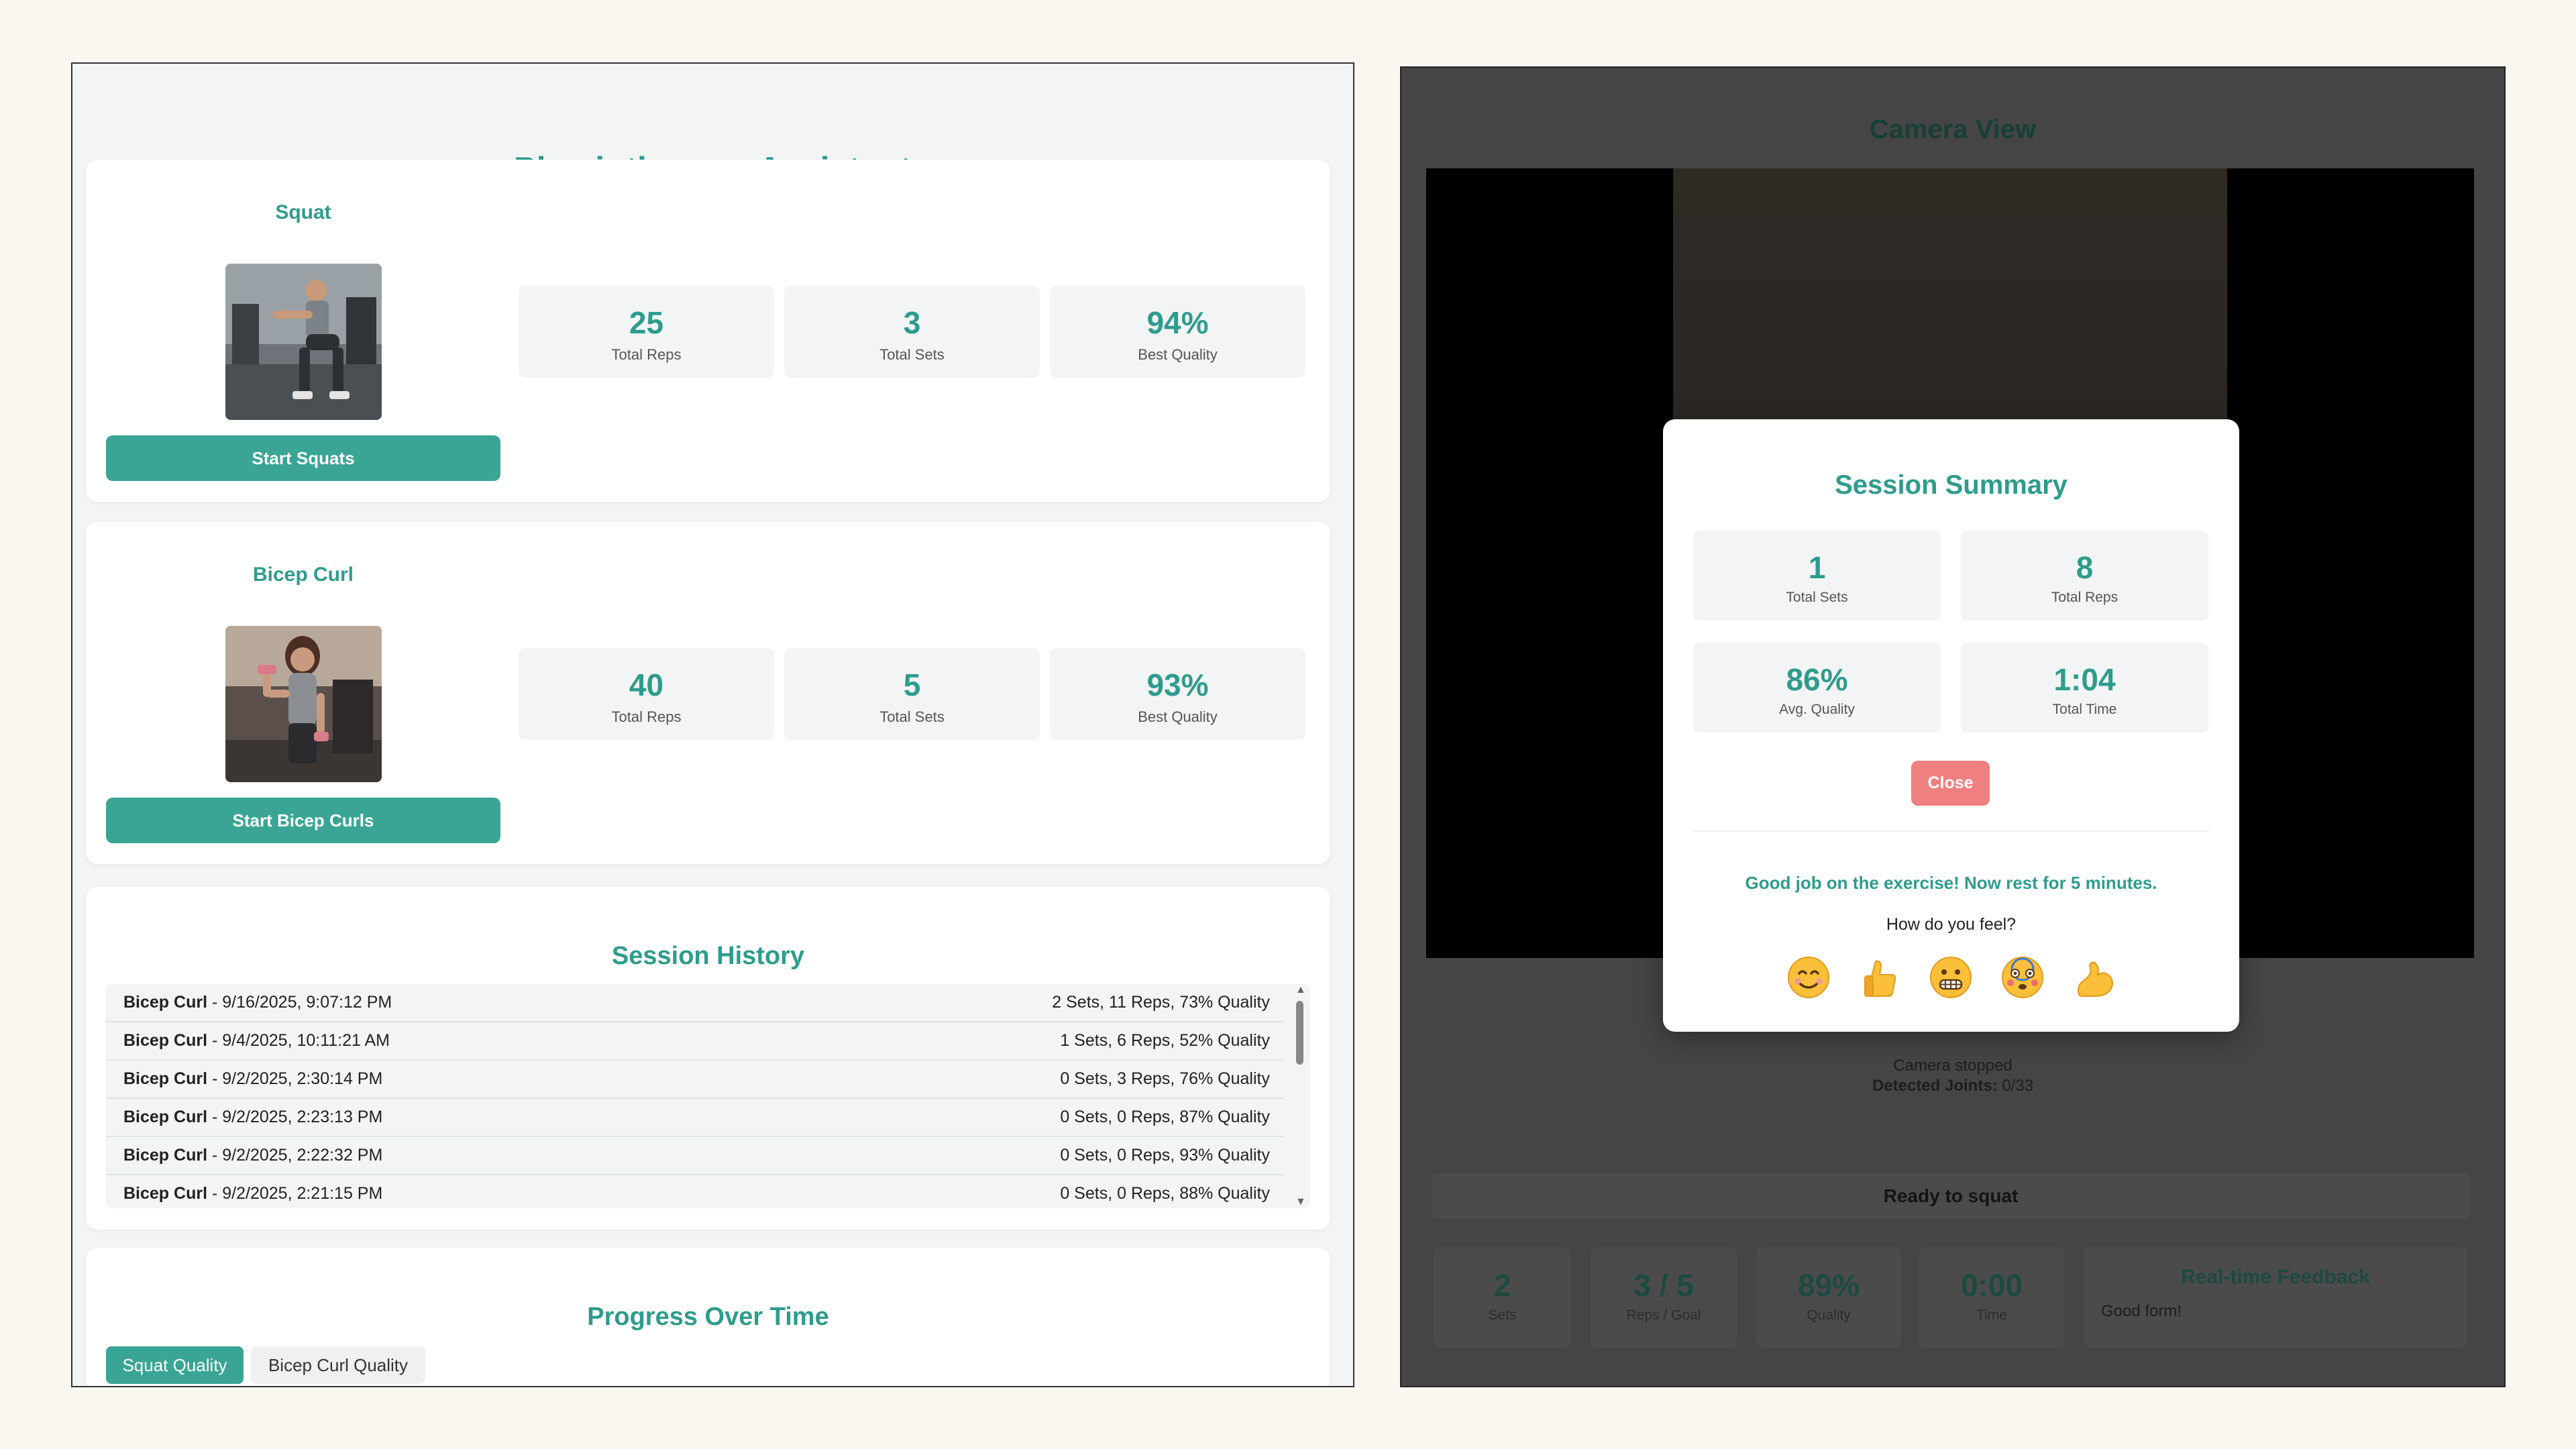  I want to click on scroll-up-arrow-icon: ▲, so click(1300, 990).